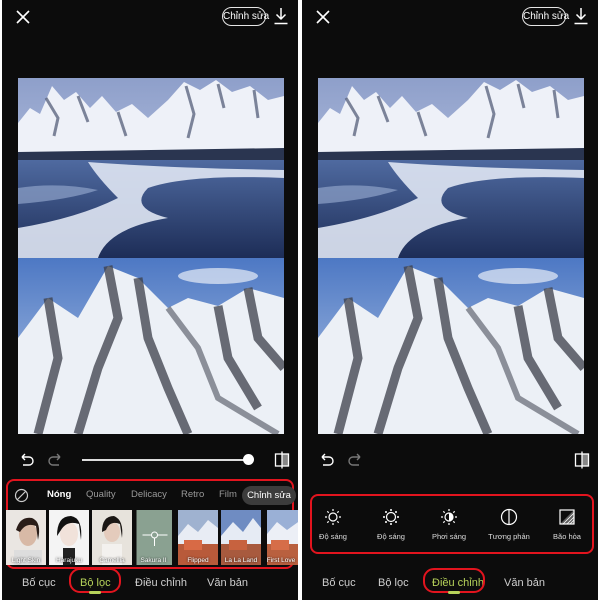 The image size is (600, 600). What do you see at coordinates (21, 495) in the screenshot?
I see `no-filter-icon` at bounding box center [21, 495].